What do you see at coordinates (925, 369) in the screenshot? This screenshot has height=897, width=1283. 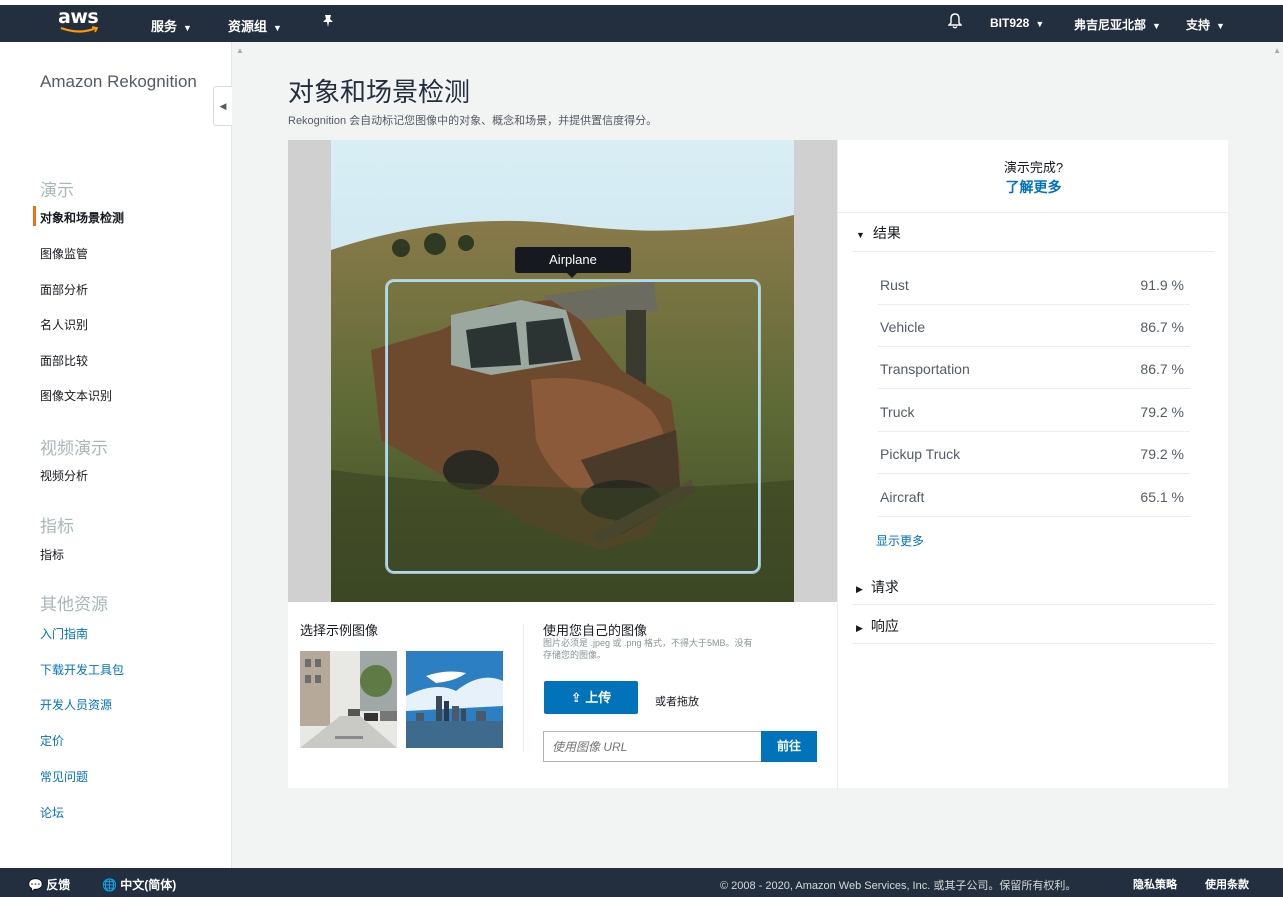 I see `result-label: Transportation` at bounding box center [925, 369].